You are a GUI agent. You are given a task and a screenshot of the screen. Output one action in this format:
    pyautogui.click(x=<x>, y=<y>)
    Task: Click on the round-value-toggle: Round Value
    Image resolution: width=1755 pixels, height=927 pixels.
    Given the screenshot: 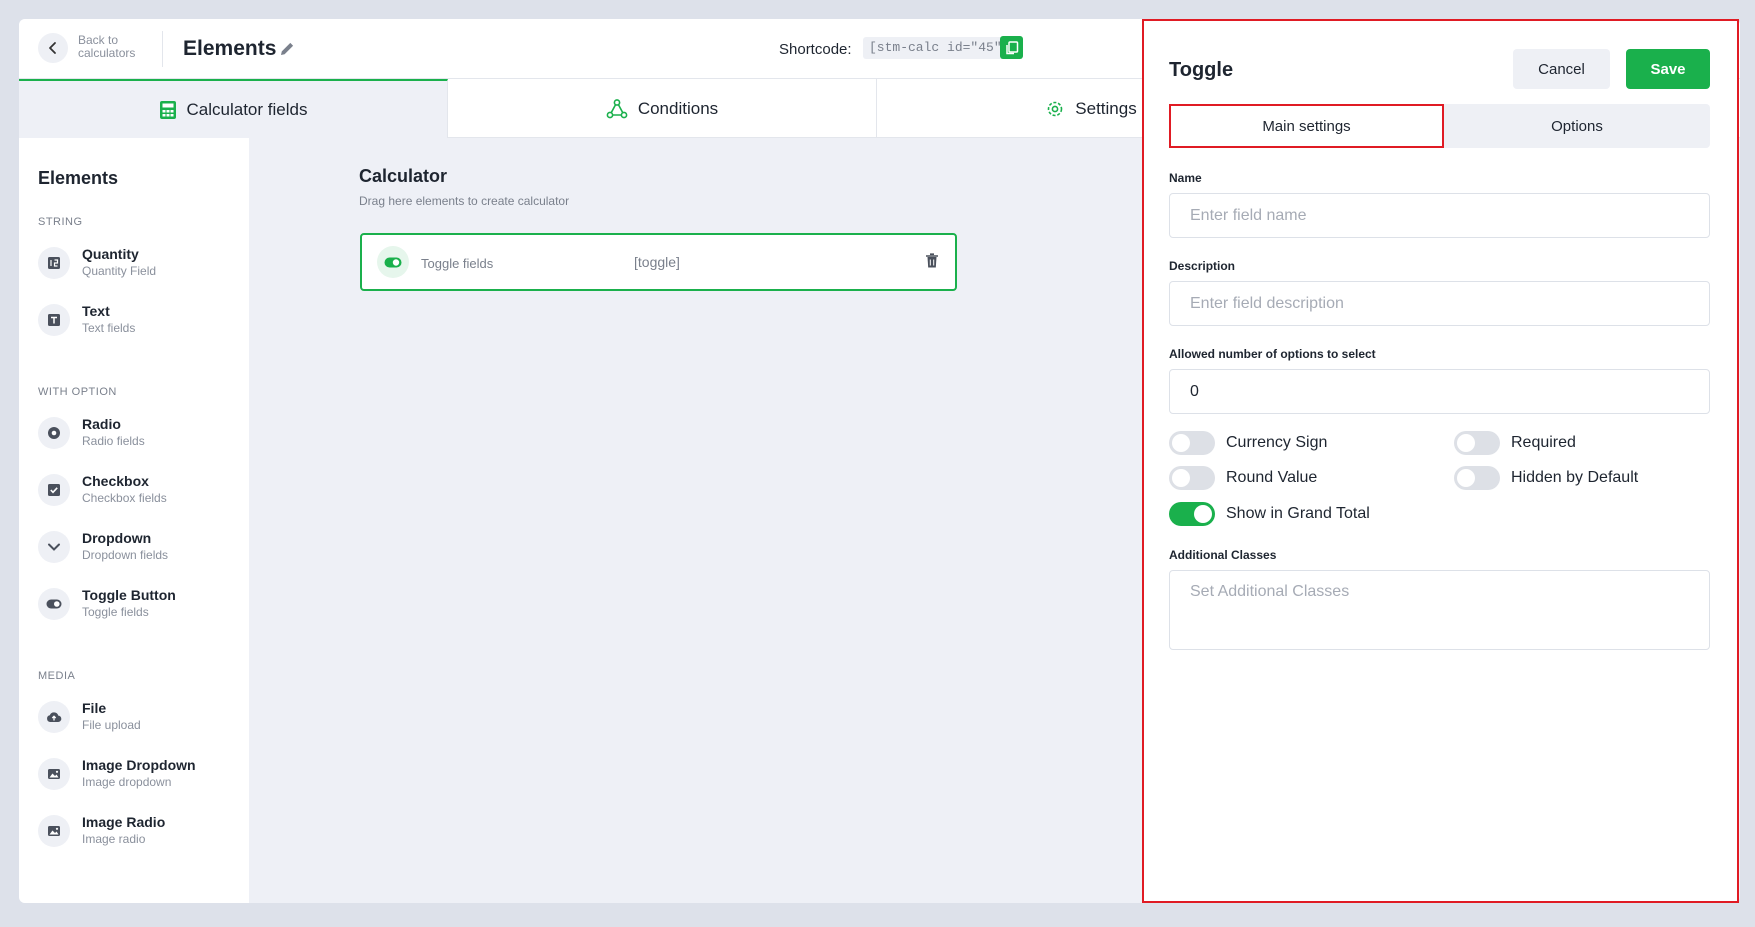 What is the action you would take?
    pyautogui.click(x=1243, y=478)
    